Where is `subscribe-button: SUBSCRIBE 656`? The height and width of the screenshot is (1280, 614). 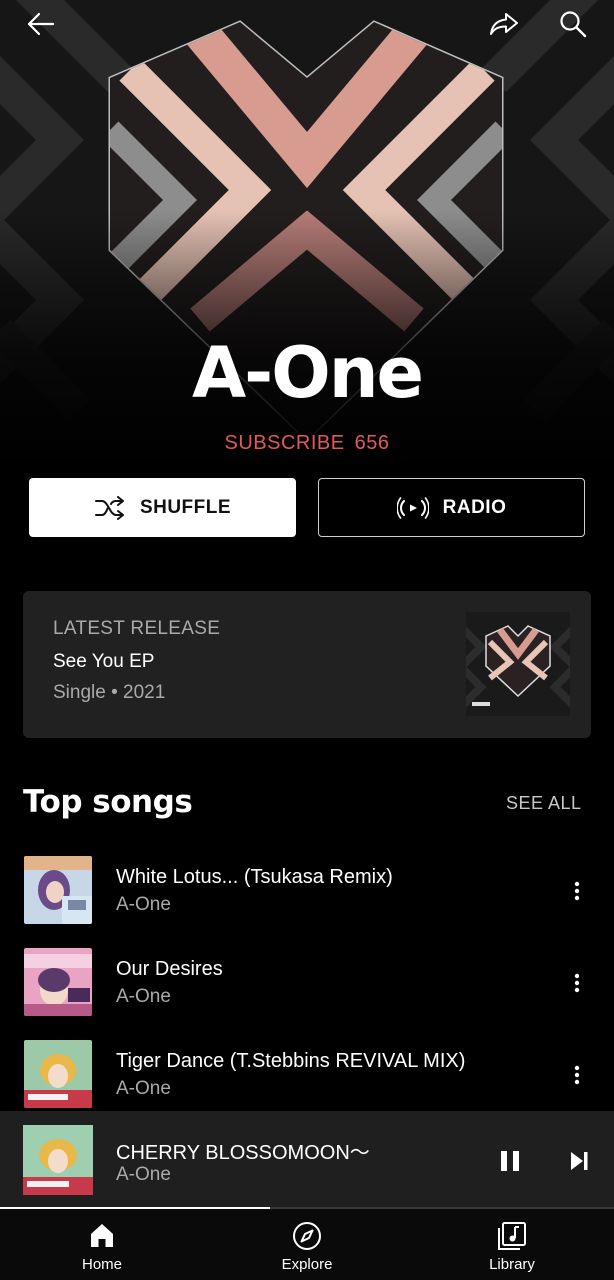
subscribe-button: SUBSCRIBE 656 is located at coordinates (307, 443).